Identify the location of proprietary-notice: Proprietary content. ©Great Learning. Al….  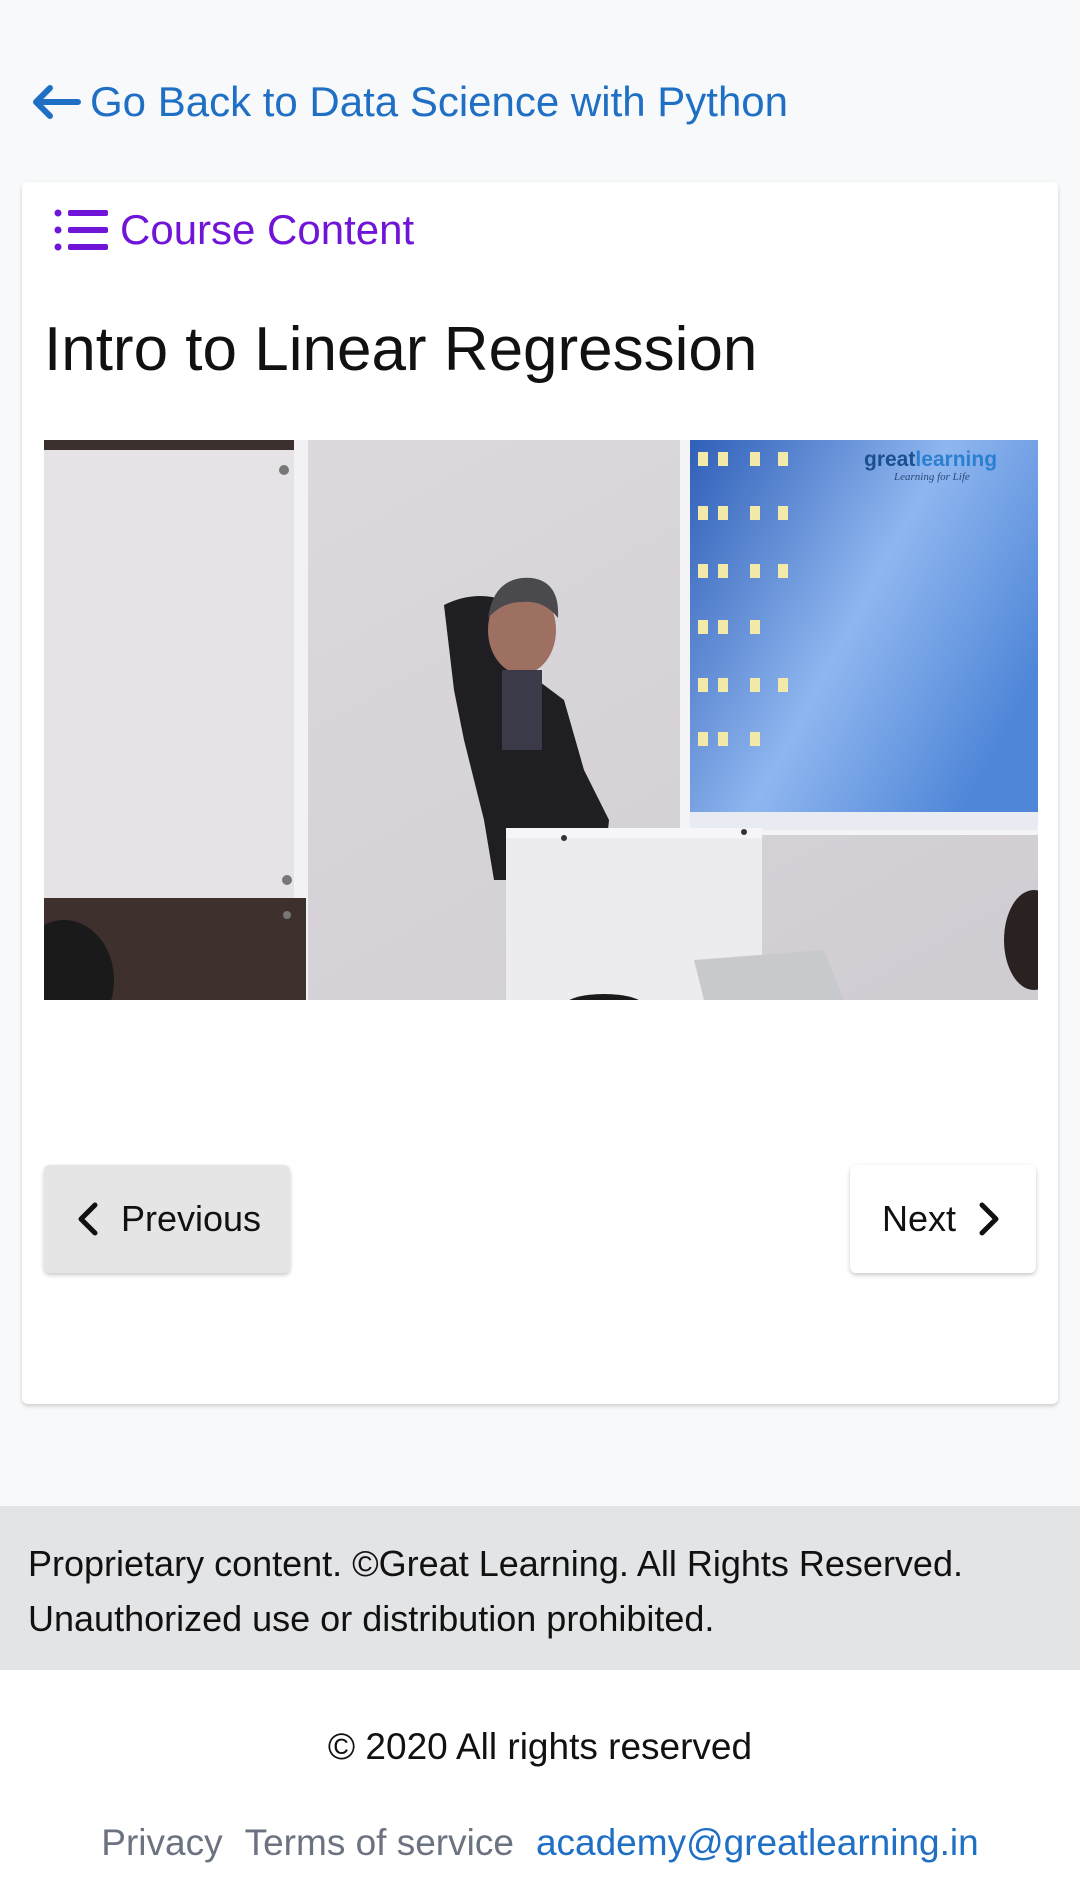
(540, 1588).